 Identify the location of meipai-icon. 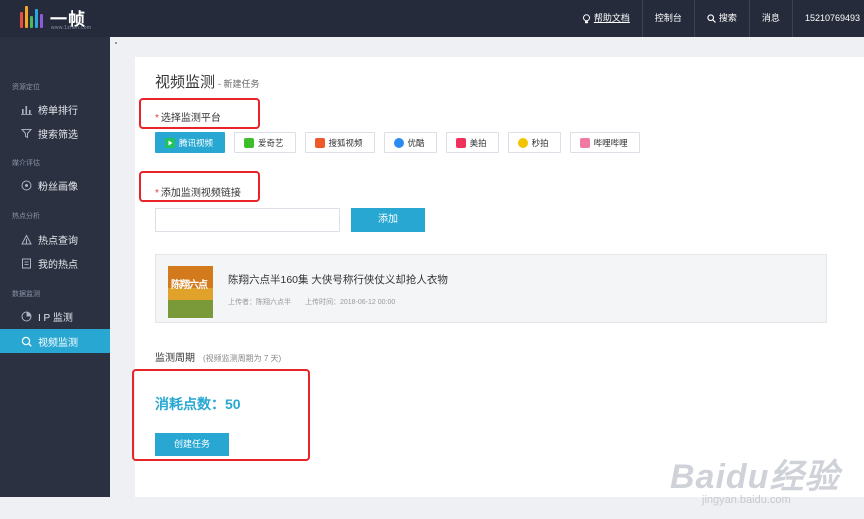
(460, 142).